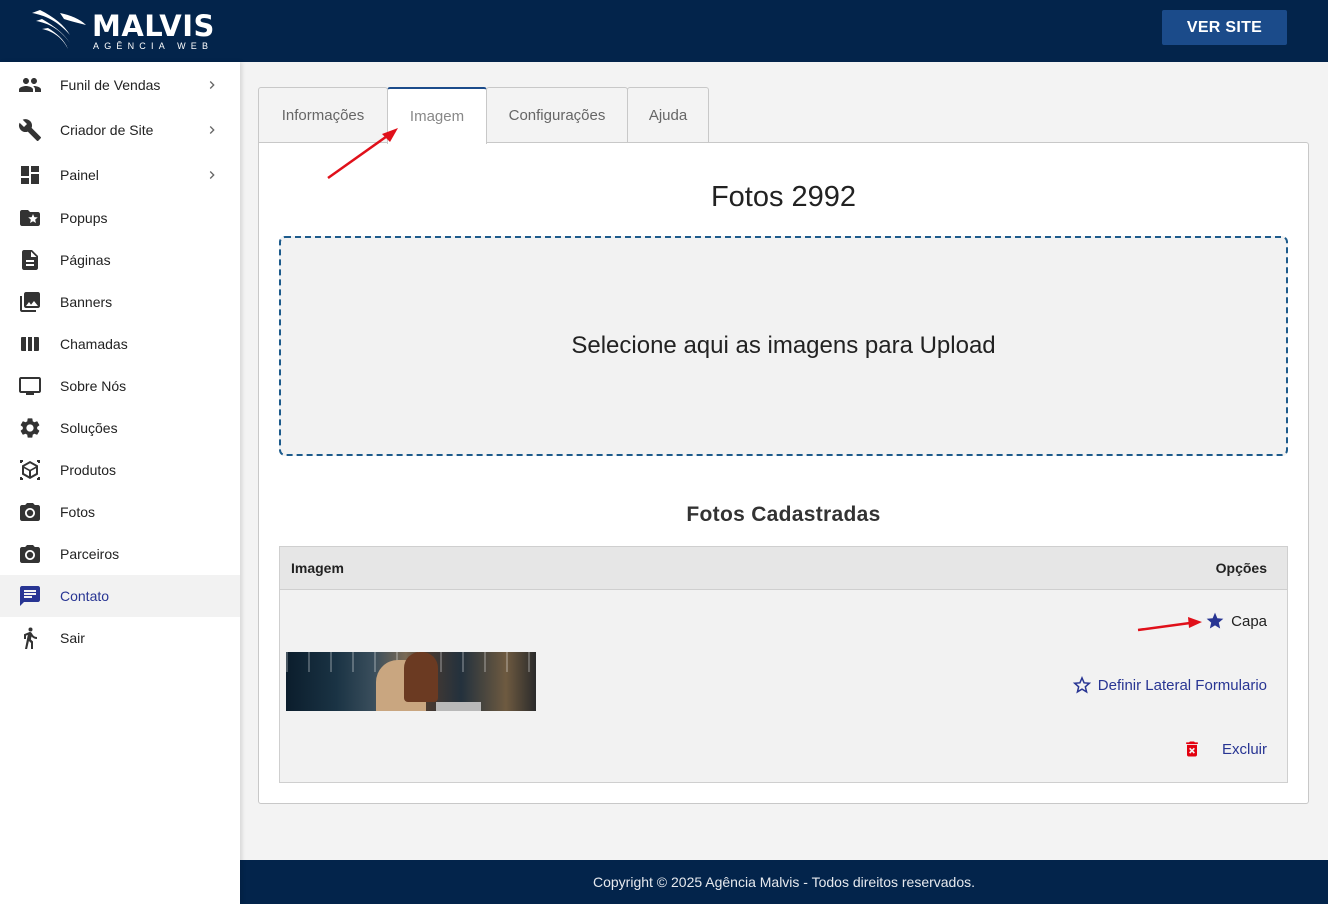 The width and height of the screenshot is (1328, 904). Describe the element at coordinates (1215, 620) in the screenshot. I see `star-filled-icon` at that location.